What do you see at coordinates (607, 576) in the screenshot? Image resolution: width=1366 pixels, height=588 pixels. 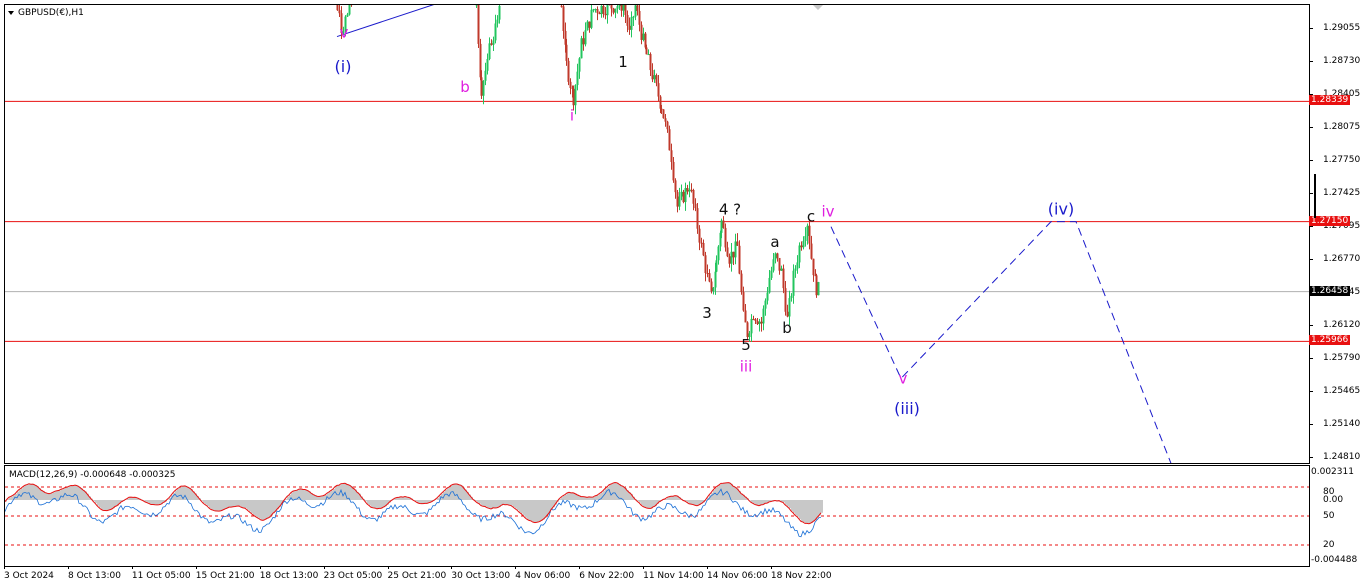 I see `time-tick-label: 6 Nov 22:00` at bounding box center [607, 576].